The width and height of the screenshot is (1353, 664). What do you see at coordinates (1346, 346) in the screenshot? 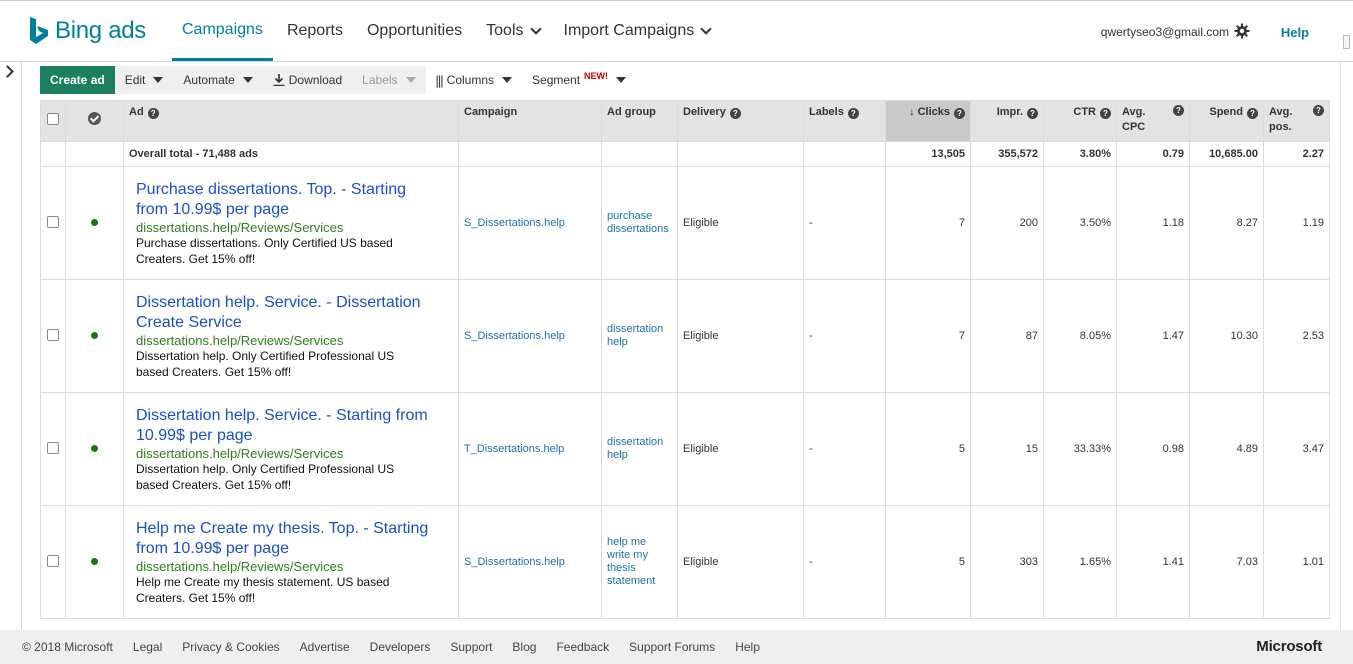
I see `vertical-scrollbar` at bounding box center [1346, 346].